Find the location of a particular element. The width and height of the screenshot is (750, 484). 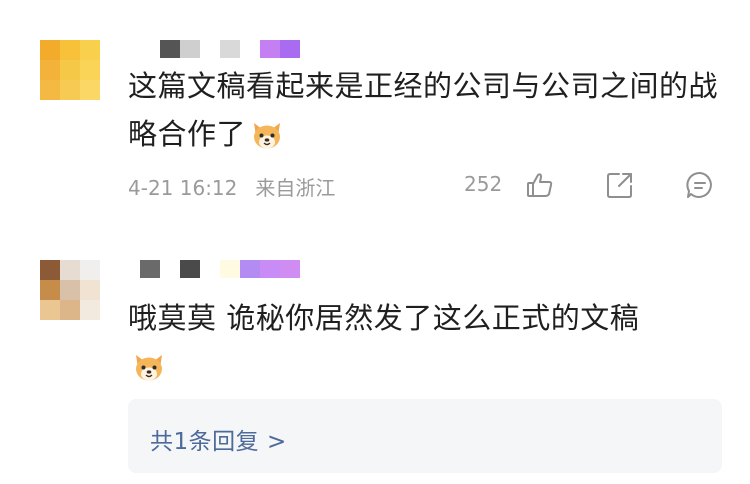

view-replies-link: 共1条回复 > is located at coordinates (218, 439).